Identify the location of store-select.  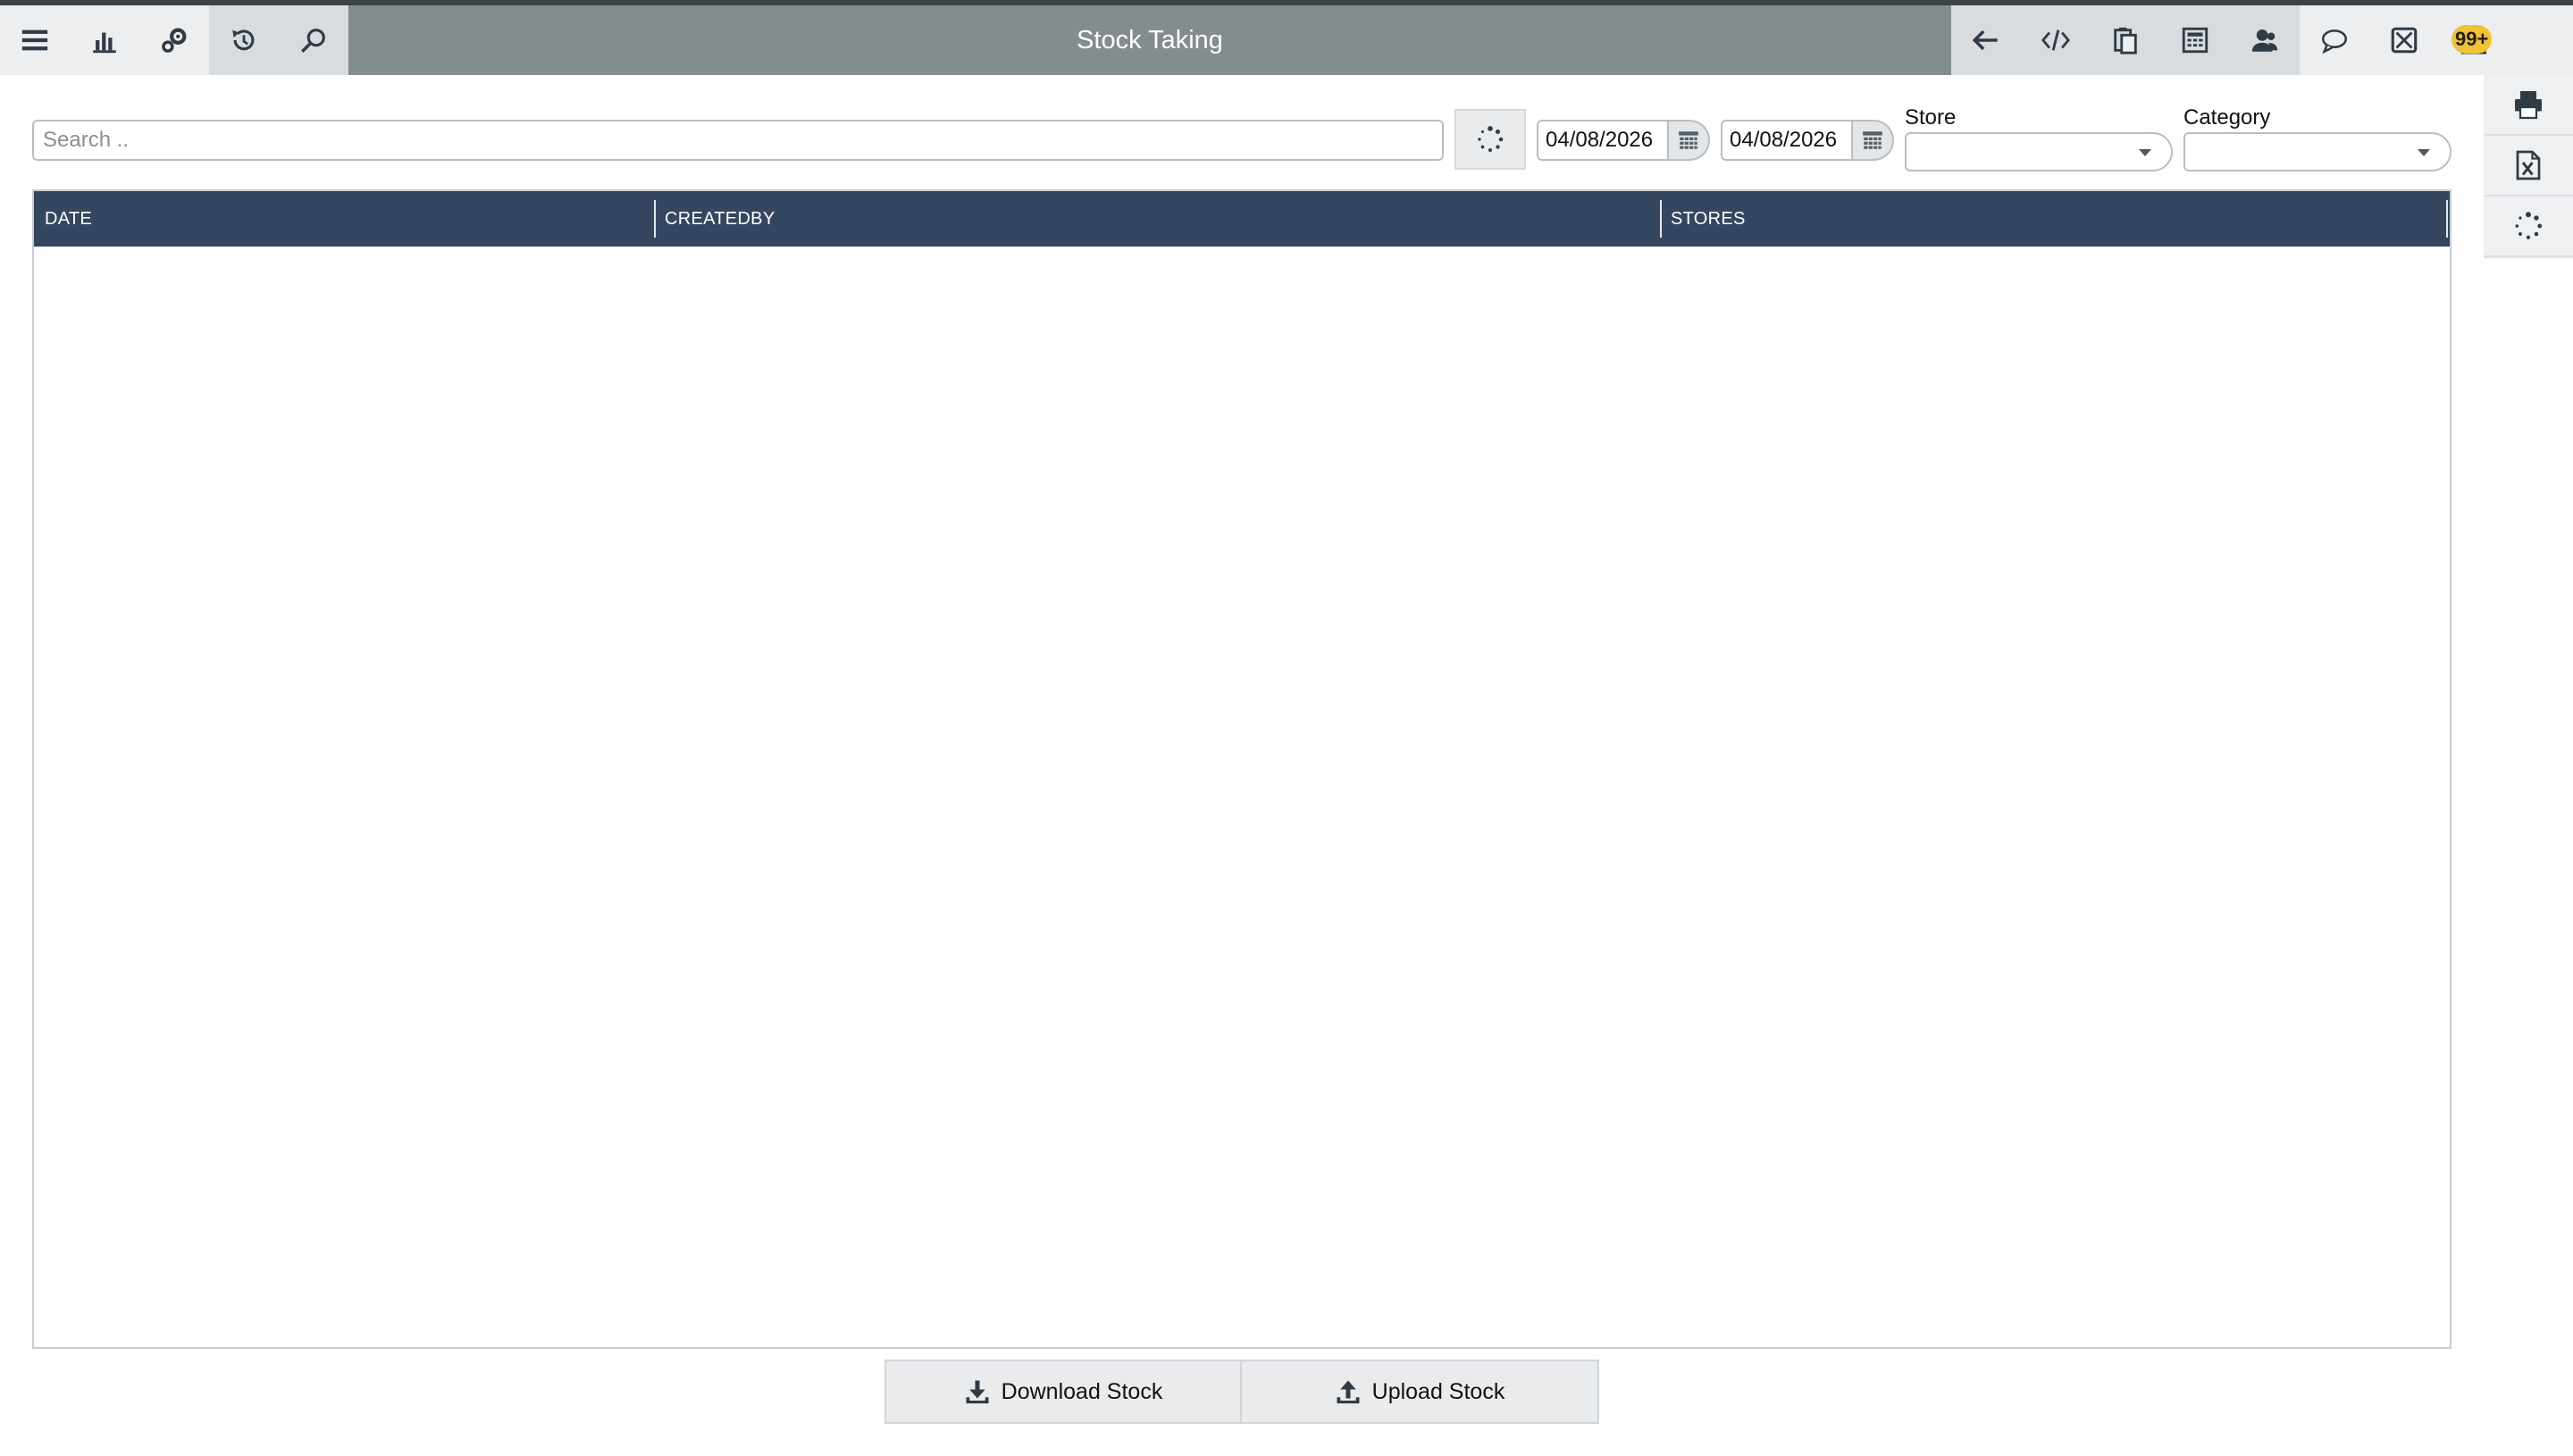
(2039, 152).